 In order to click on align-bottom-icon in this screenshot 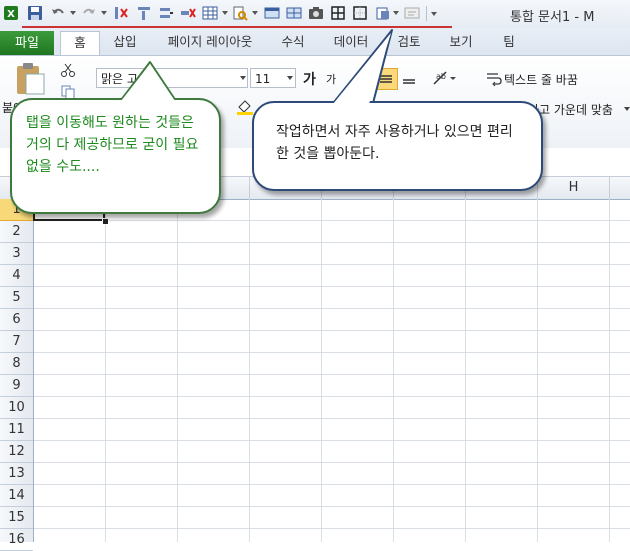, I will do `click(409, 79)`.